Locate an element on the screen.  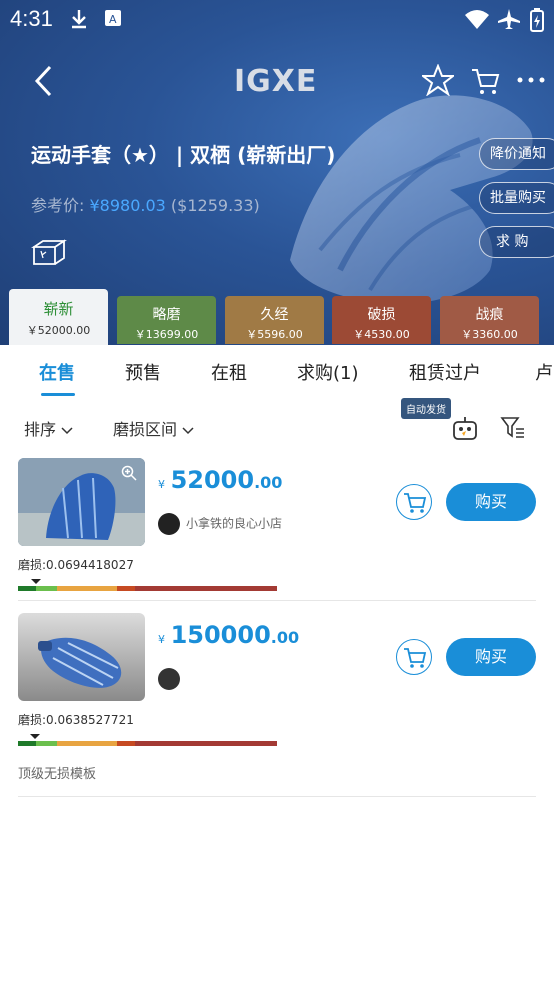
wear-tab-well-worn: 破损 ￥4530.00 is located at coordinates (381, 320).